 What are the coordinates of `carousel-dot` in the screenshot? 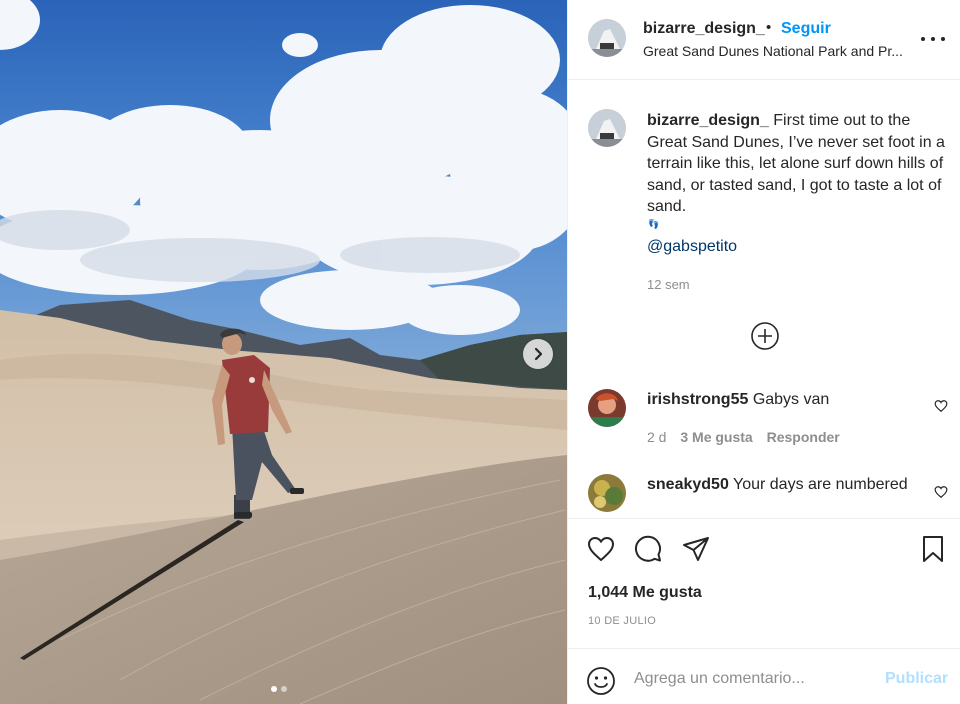 It's located at (284, 689).